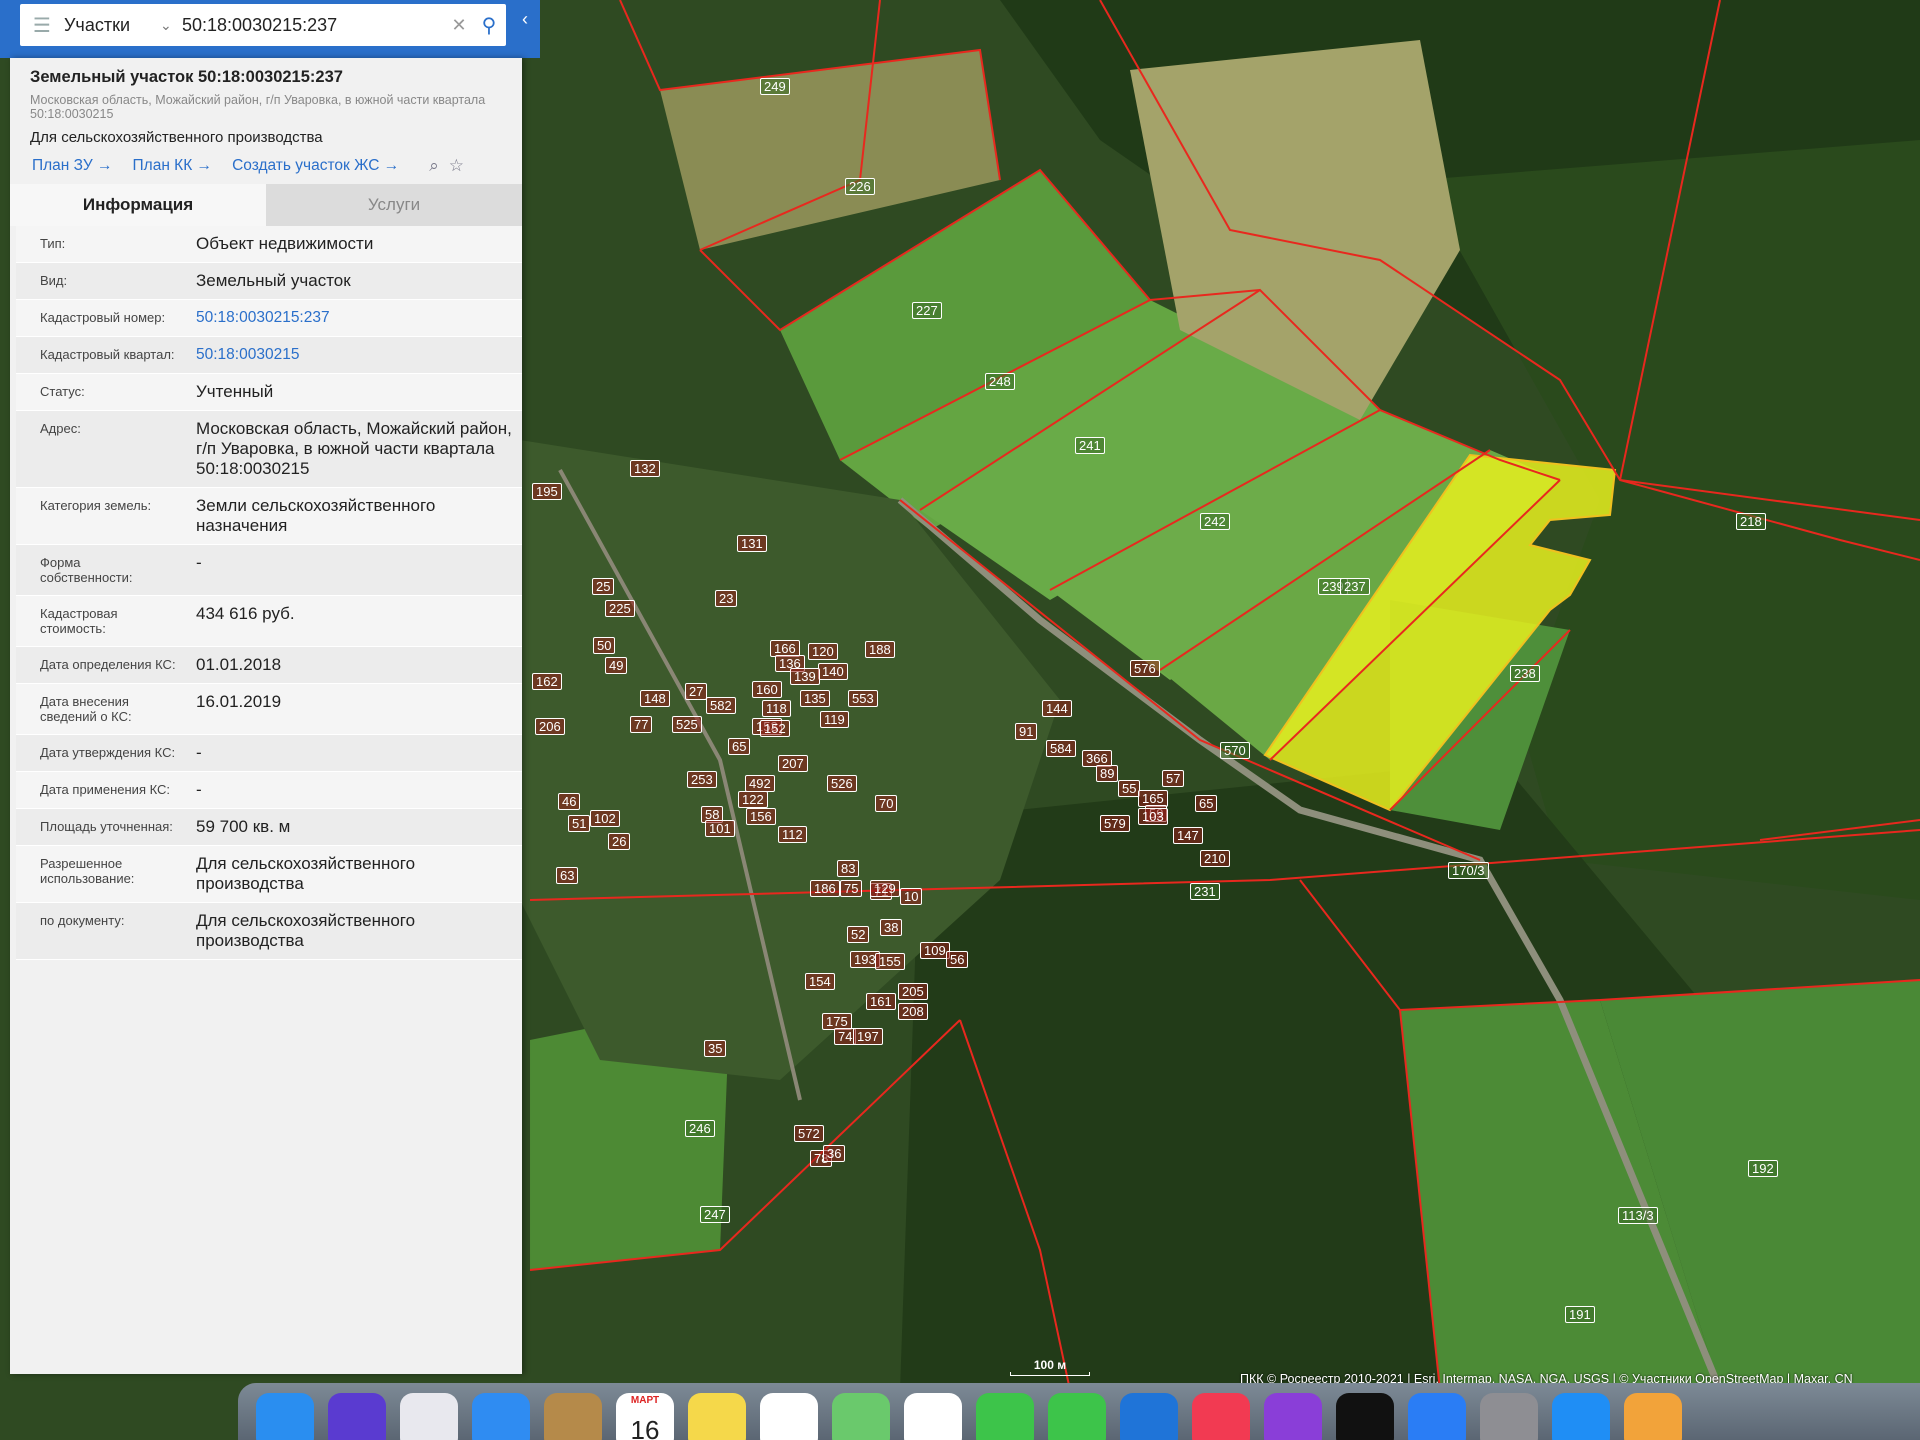  I want to click on plot-label: 101, so click(720, 828).